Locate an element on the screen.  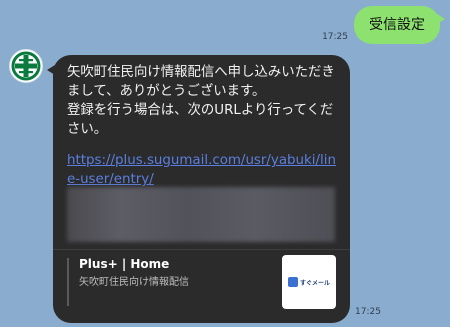
town-emblem-icon is located at coordinates (26, 66).